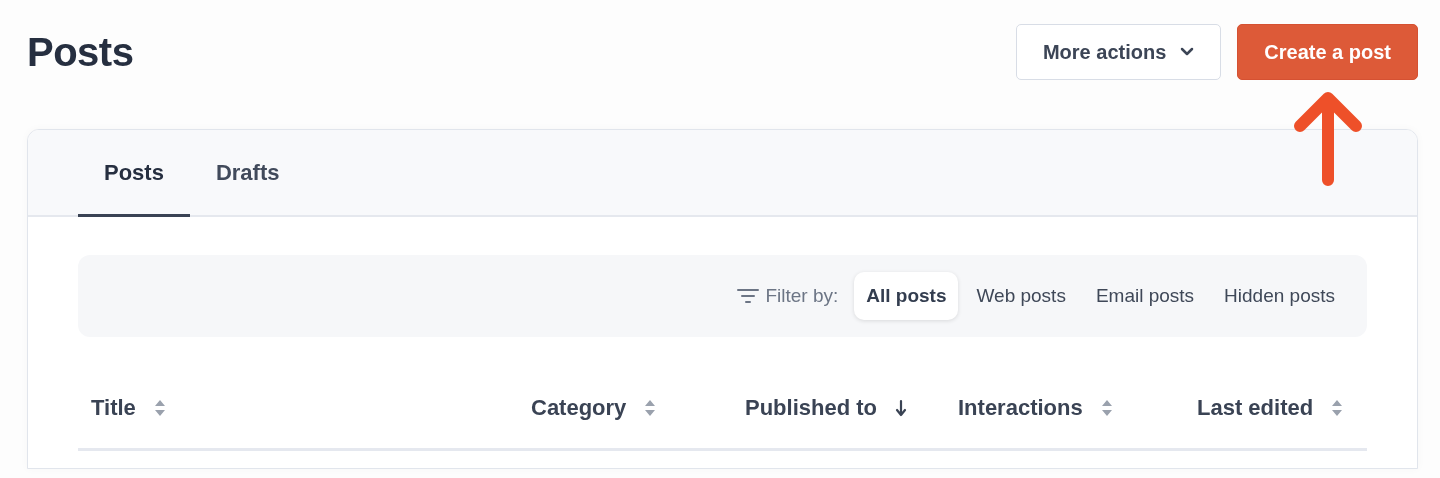  Describe the element at coordinates (80, 52) in the screenshot. I see `page-title: Posts` at that location.